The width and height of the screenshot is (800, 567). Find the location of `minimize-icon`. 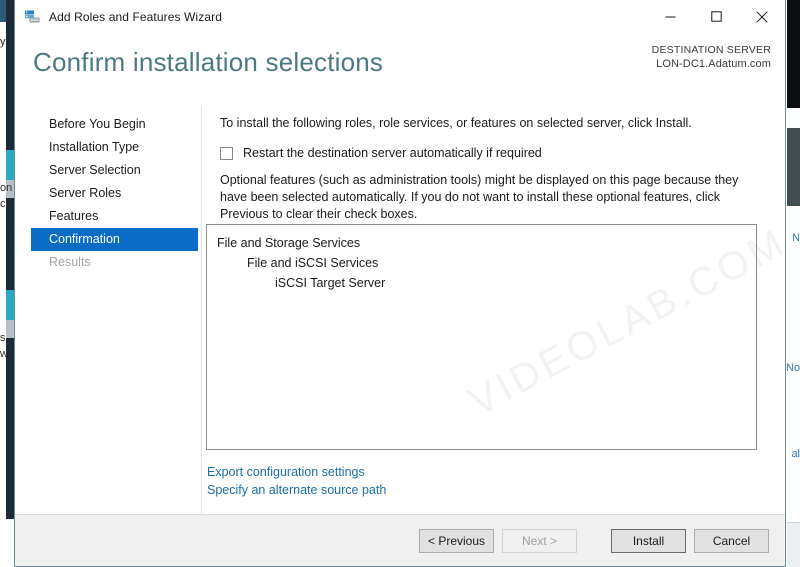

minimize-icon is located at coordinates (670, 16).